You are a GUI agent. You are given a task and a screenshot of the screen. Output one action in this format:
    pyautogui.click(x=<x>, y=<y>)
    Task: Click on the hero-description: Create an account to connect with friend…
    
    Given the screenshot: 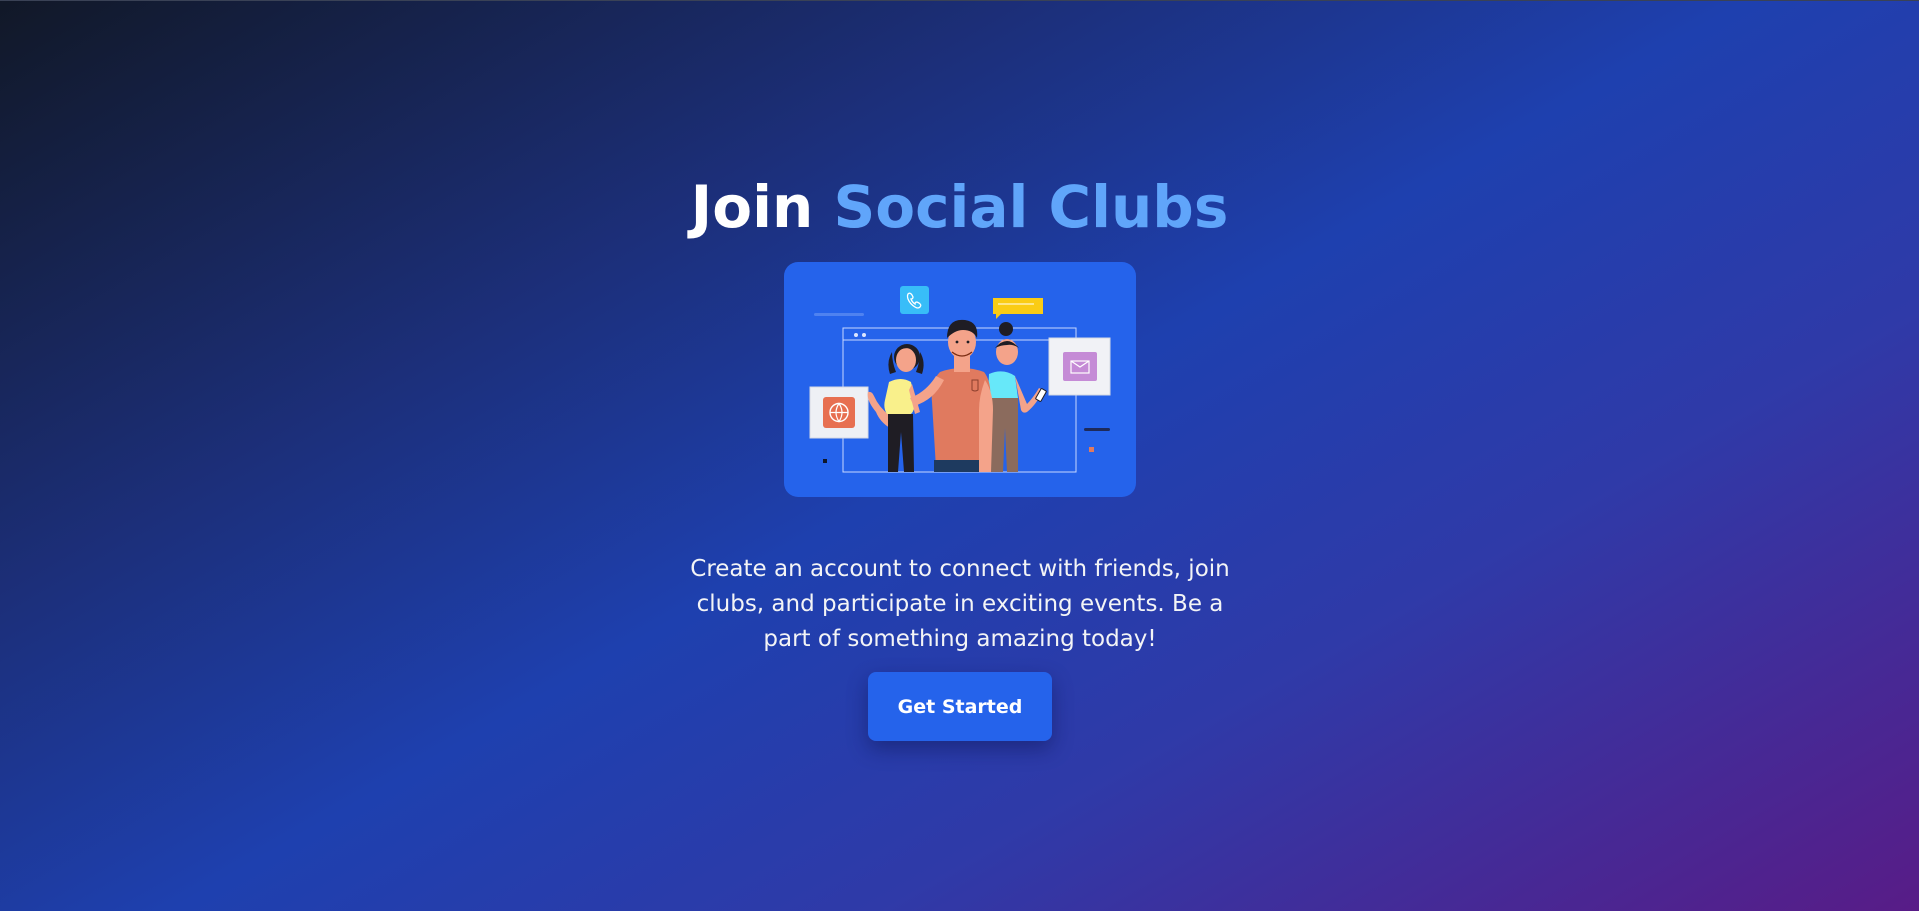 What is the action you would take?
    pyautogui.click(x=960, y=604)
    